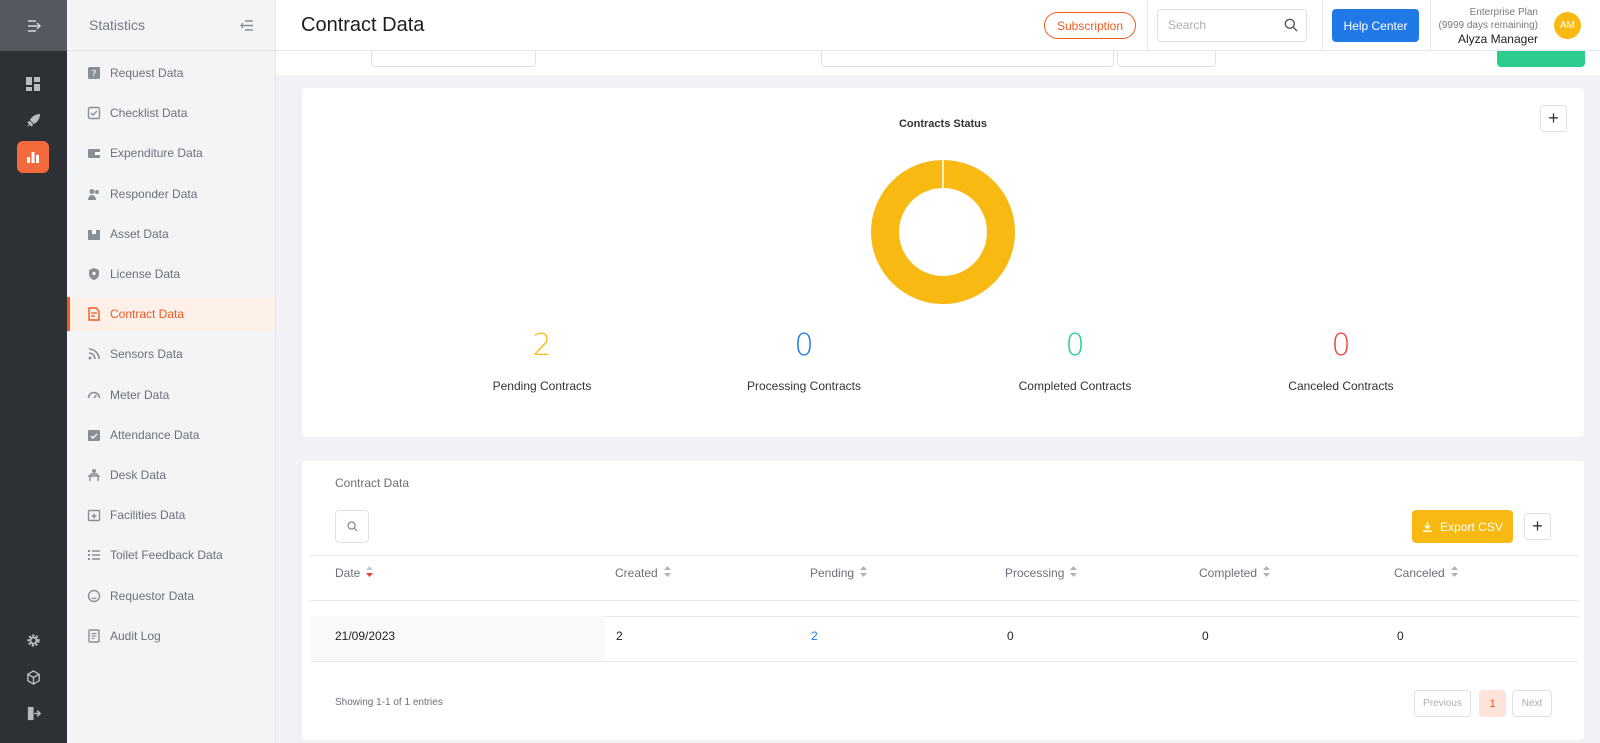 The height and width of the screenshot is (743, 1600). I want to click on sidebar-item-label: Toilet Feedback Data, so click(166, 555).